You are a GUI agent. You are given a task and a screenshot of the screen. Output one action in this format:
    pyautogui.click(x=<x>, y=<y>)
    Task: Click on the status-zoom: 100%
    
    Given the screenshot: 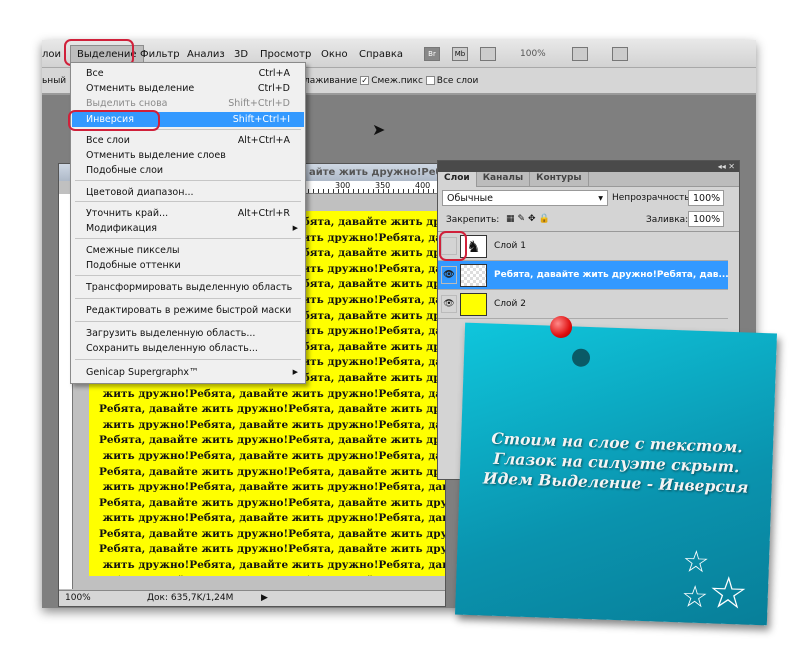 What is the action you would take?
    pyautogui.click(x=78, y=598)
    